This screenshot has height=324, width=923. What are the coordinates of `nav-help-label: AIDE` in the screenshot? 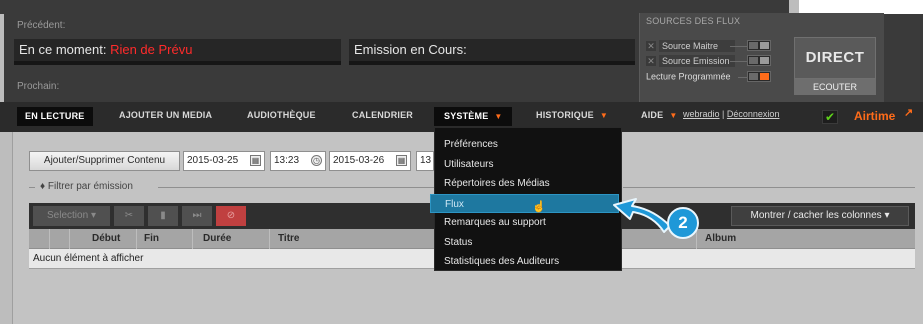 It's located at (652, 115).